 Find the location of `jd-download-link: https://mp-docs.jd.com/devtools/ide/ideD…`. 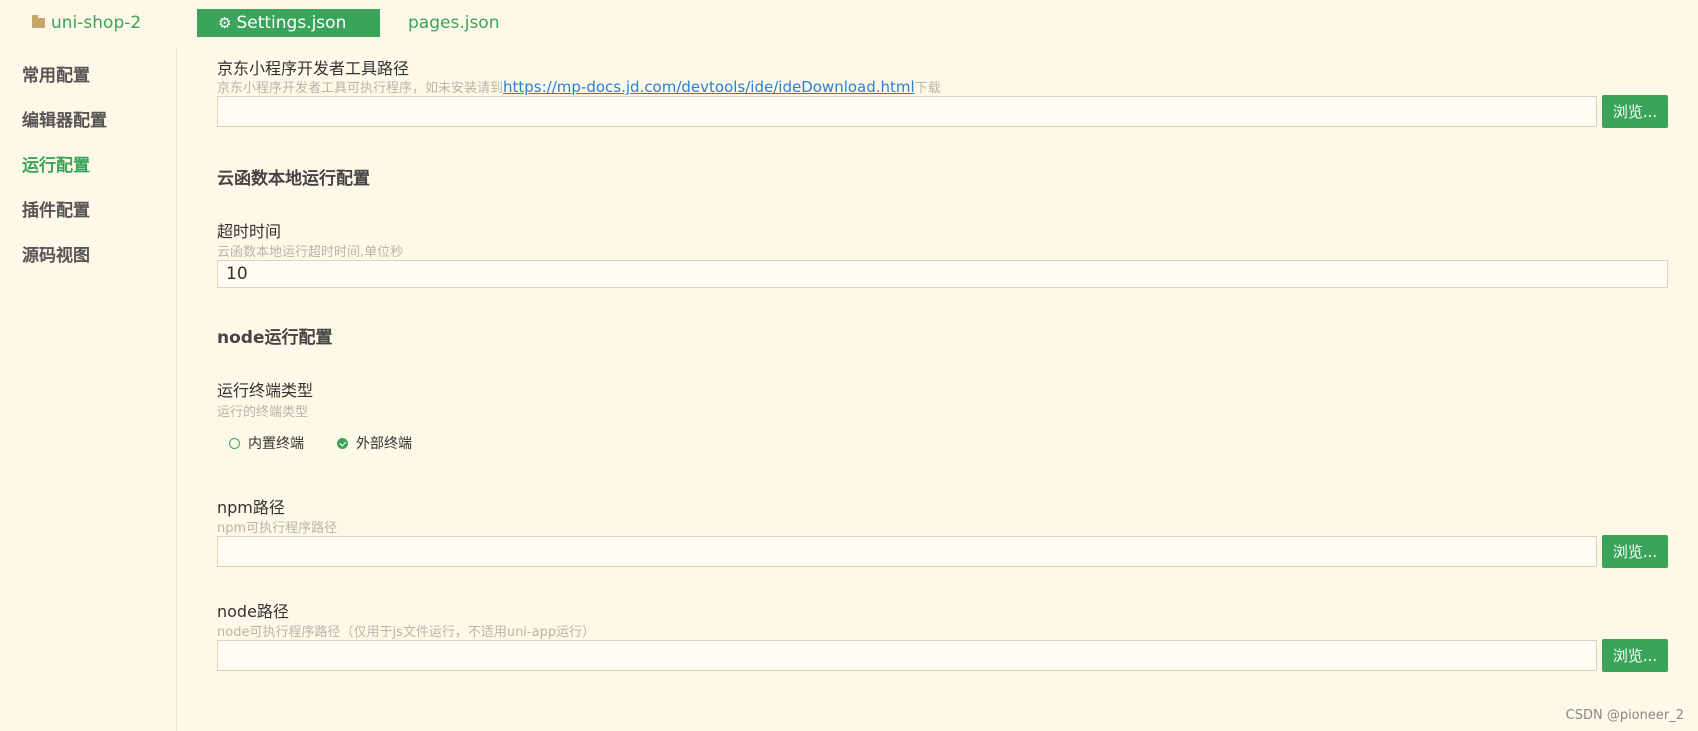

jd-download-link: https://mp-docs.jd.com/devtools/ide/ideD… is located at coordinates (709, 87).